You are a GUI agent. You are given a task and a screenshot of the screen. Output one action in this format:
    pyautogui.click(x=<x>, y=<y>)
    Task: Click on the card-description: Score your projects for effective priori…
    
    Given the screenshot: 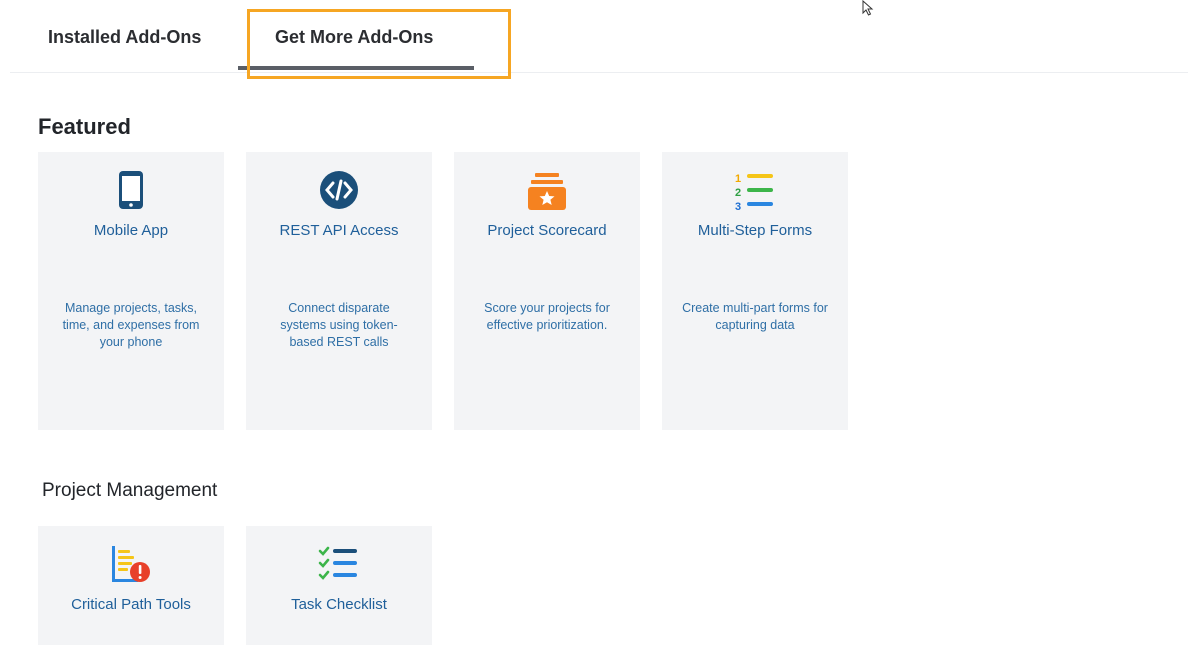 What is the action you would take?
    pyautogui.click(x=547, y=316)
    